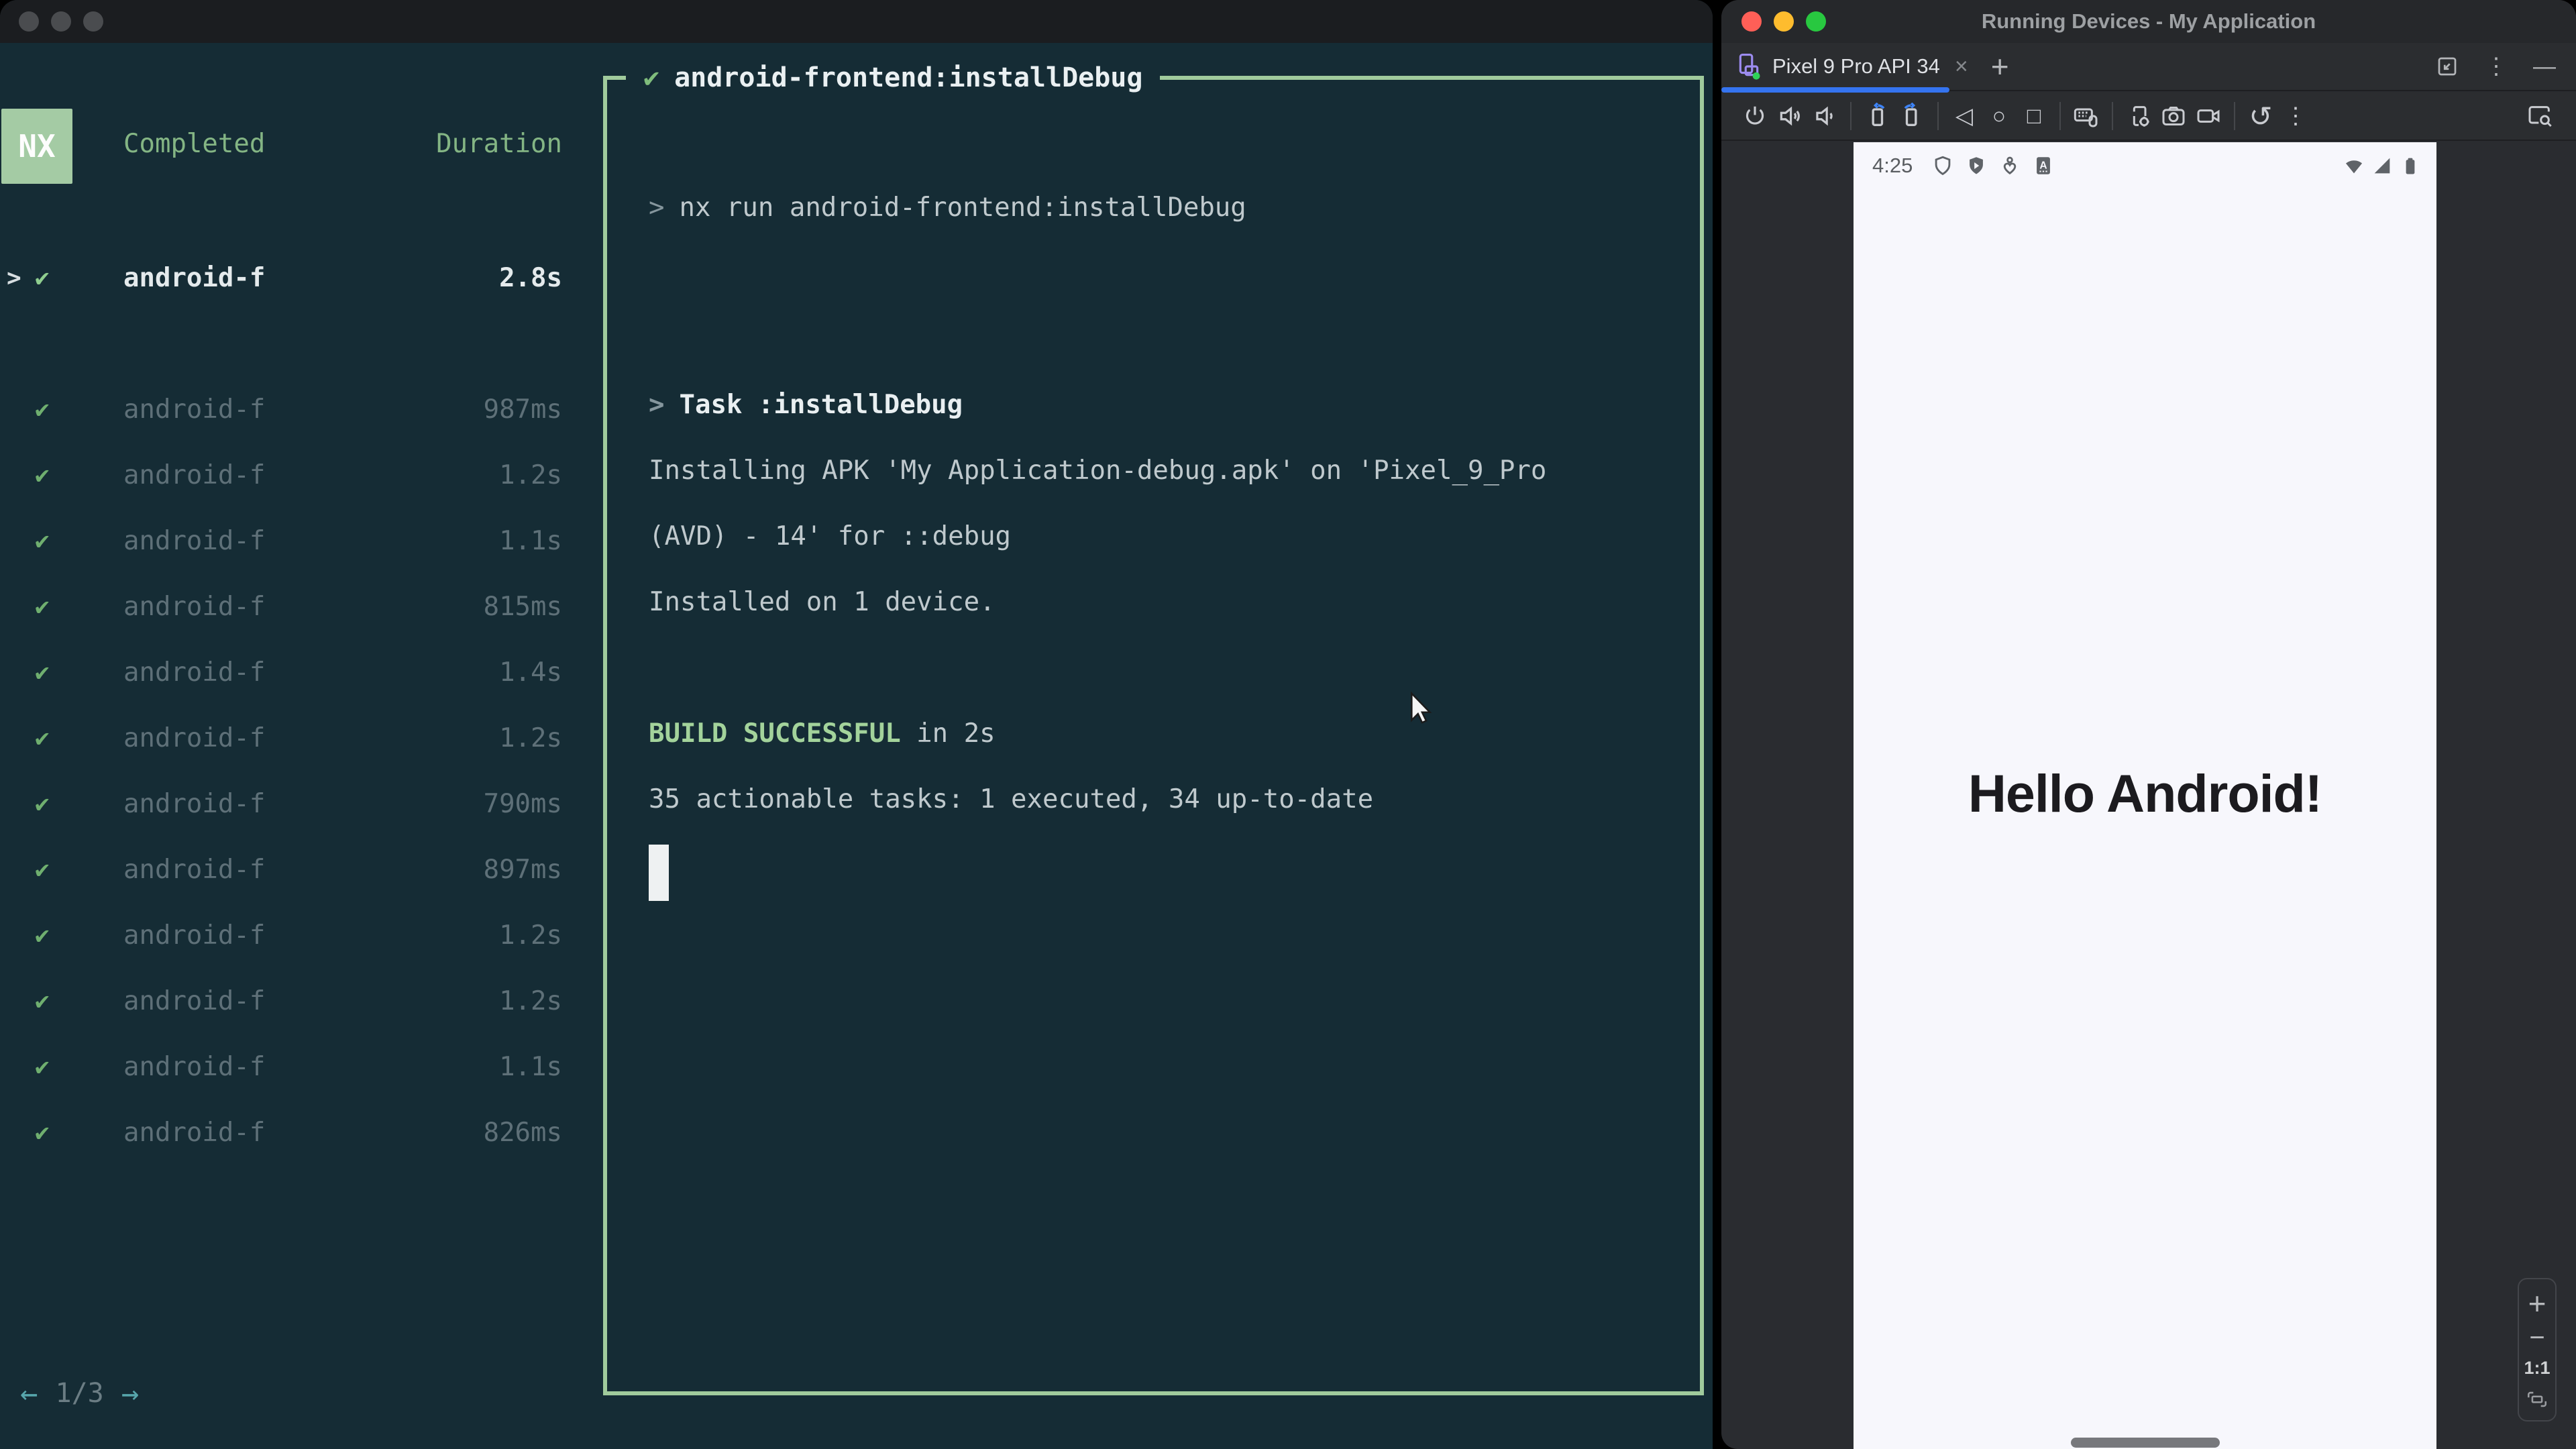 The height and width of the screenshot is (1449, 2576). Describe the element at coordinates (2536, 1337) in the screenshot. I see `zoom-out-button: −` at that location.